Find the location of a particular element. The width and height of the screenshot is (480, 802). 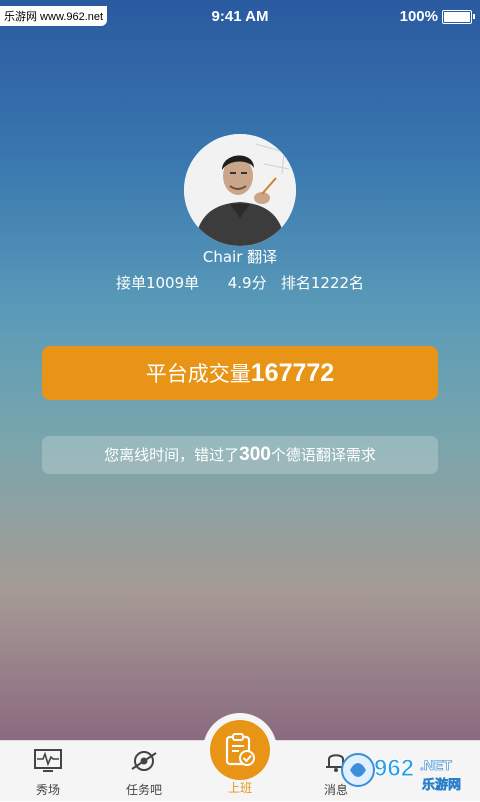

platform-volume-card: 平台成交量167772 is located at coordinates (240, 373).